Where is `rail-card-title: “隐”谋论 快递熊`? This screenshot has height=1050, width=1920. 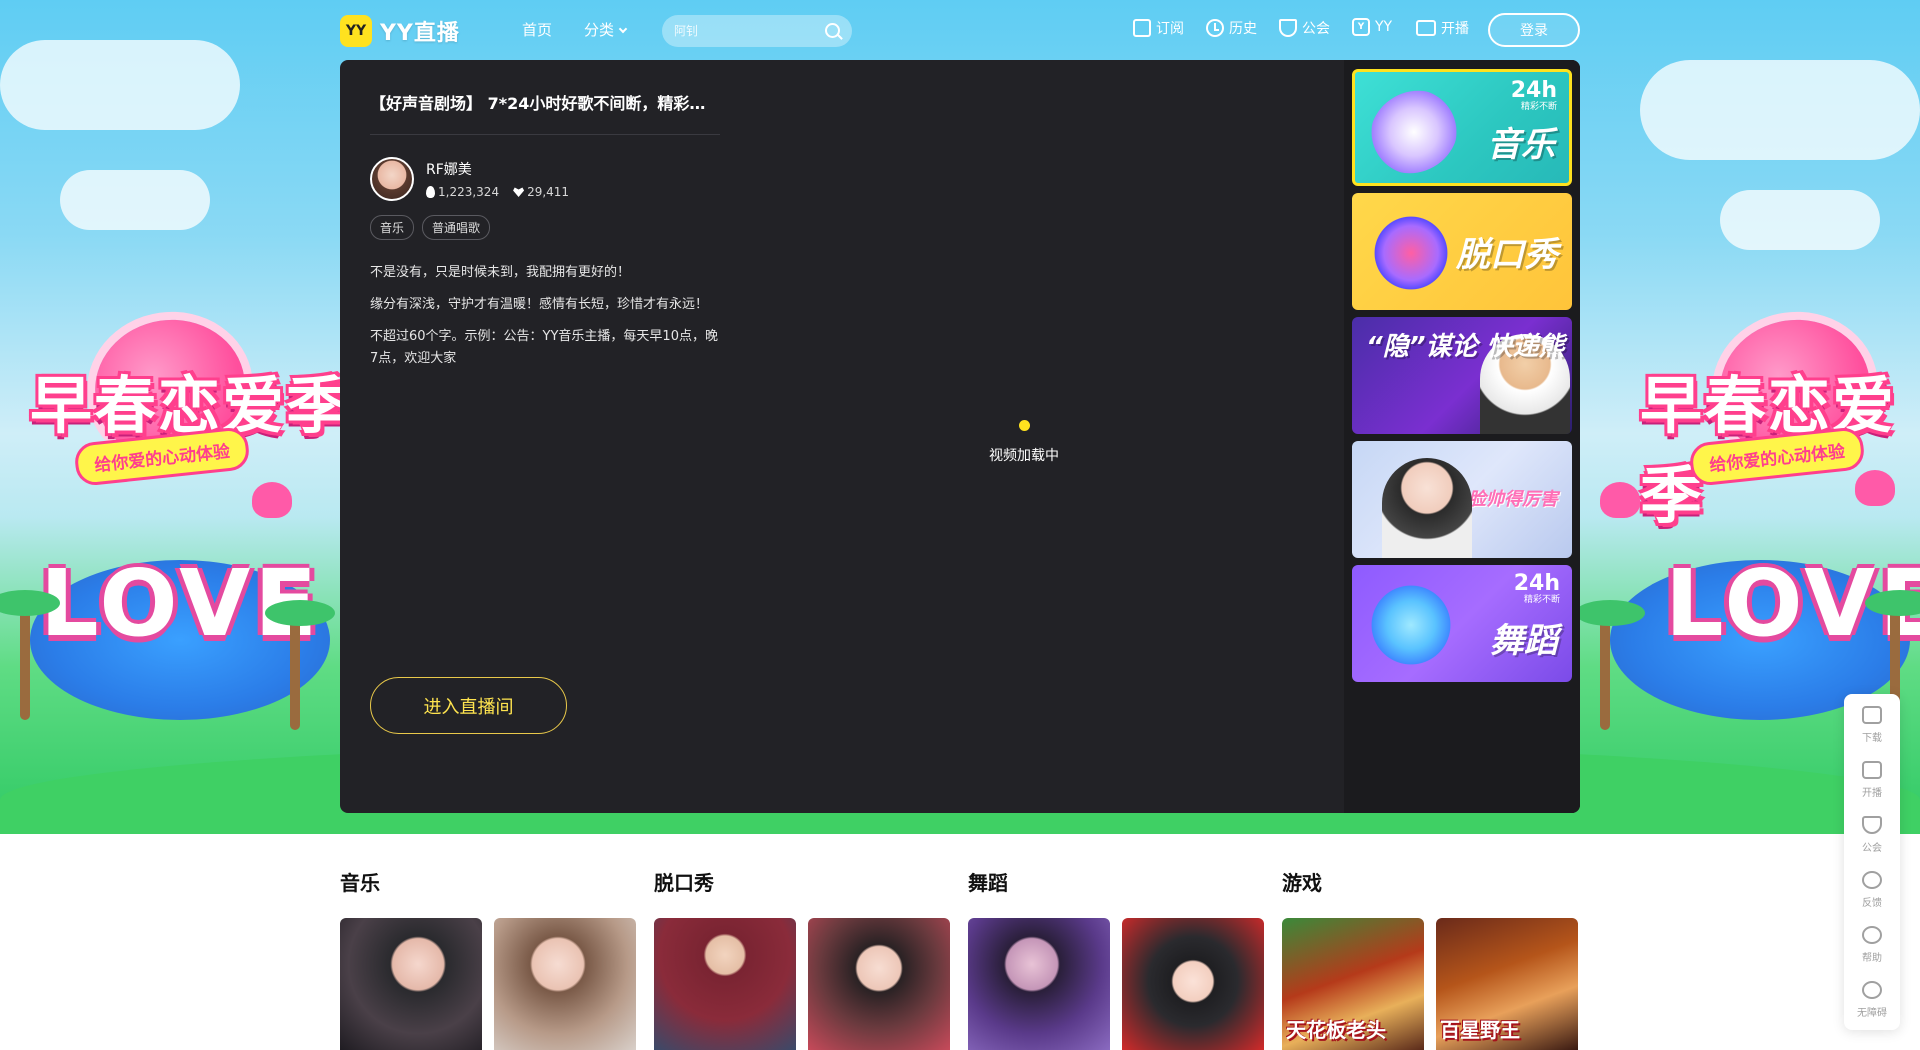
rail-card-title: “隐”谋论 快递熊 is located at coordinates (1465, 347).